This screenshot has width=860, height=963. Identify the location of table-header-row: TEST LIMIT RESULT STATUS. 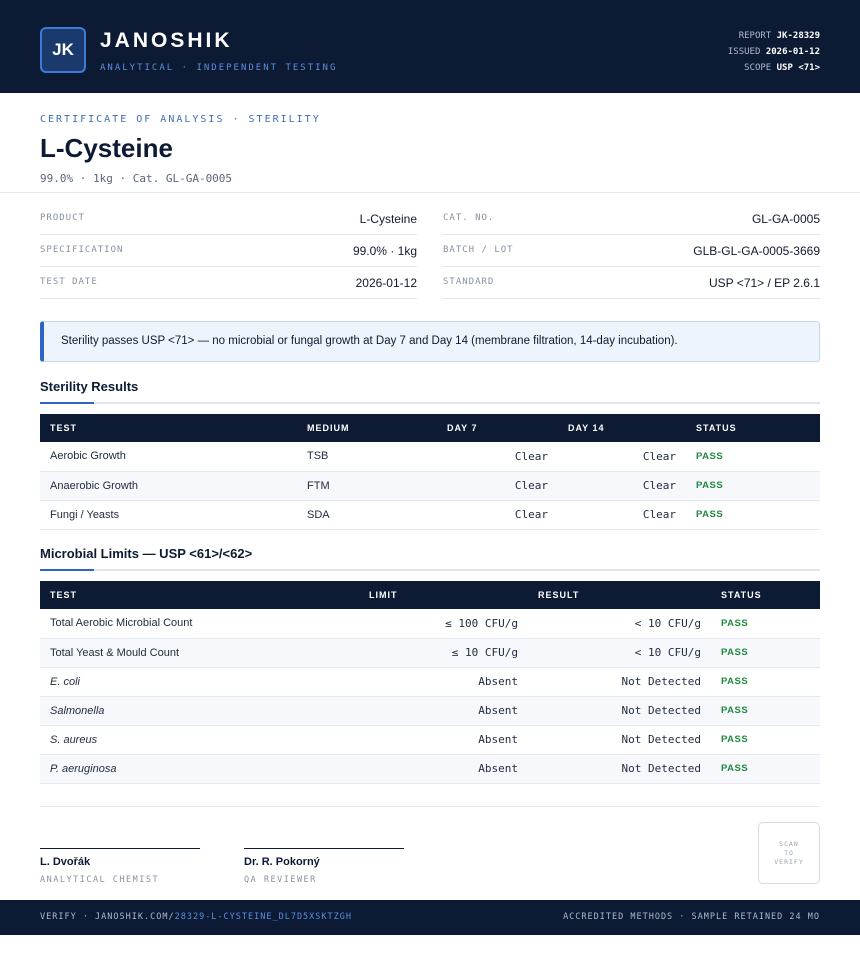
(430, 595).